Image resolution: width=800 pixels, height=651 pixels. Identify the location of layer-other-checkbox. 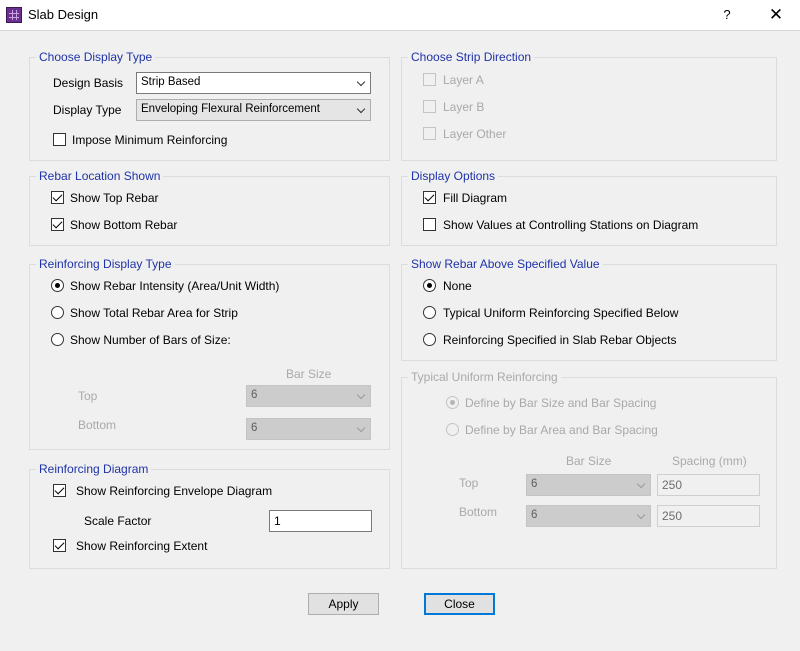
(429, 133).